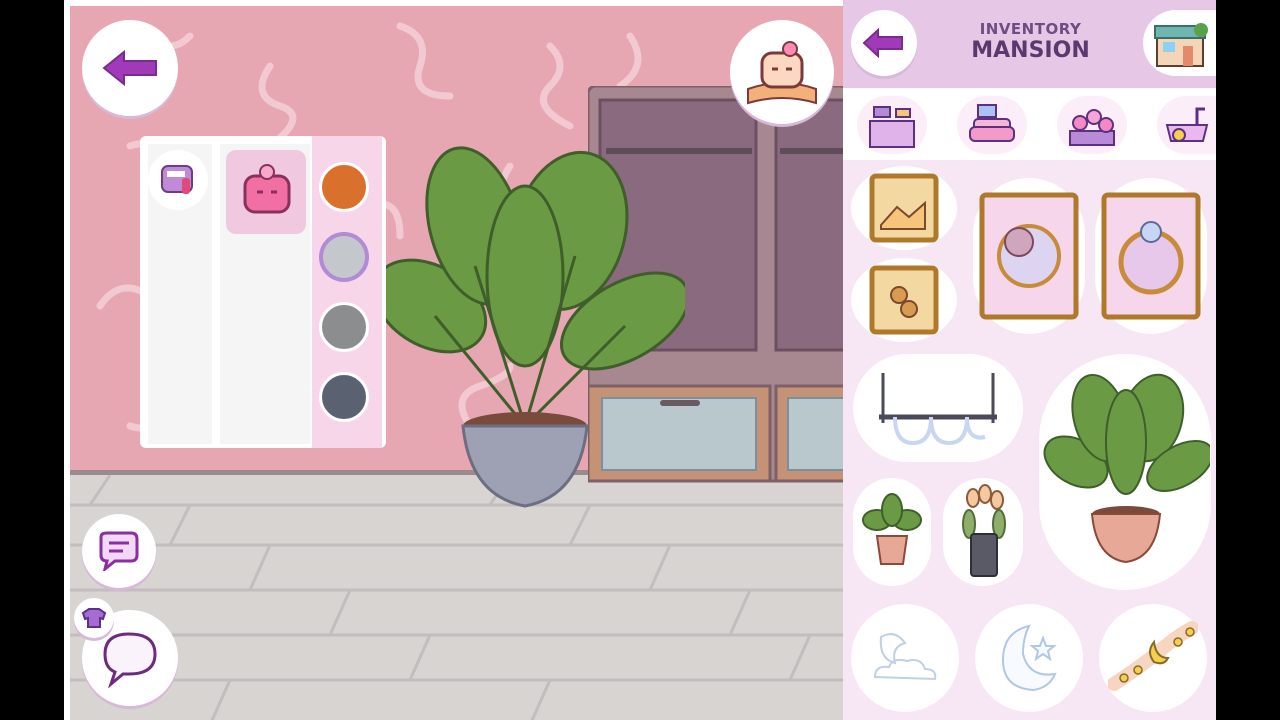 This screenshot has width=1280, height=720. I want to click on category-bathroom, so click(1186, 125).